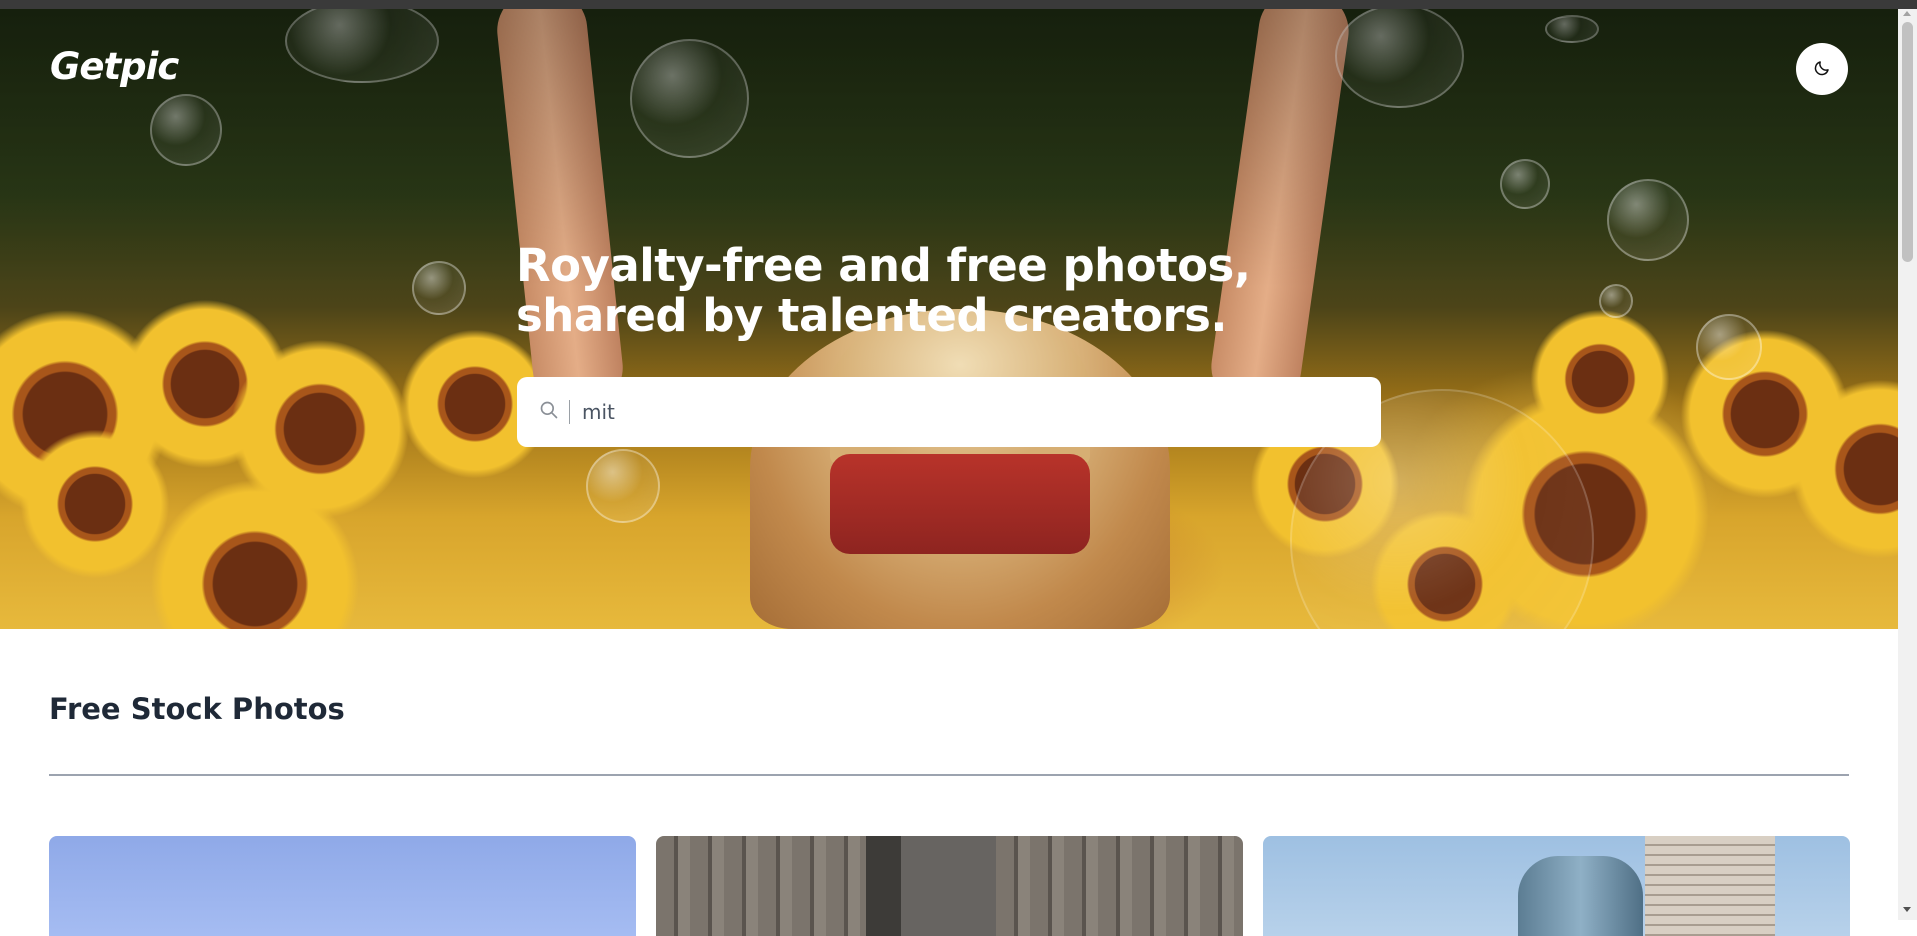 The height and width of the screenshot is (936, 1917). Describe the element at coordinates (1907, 142) in the screenshot. I see `scrollbar-thumb` at that location.